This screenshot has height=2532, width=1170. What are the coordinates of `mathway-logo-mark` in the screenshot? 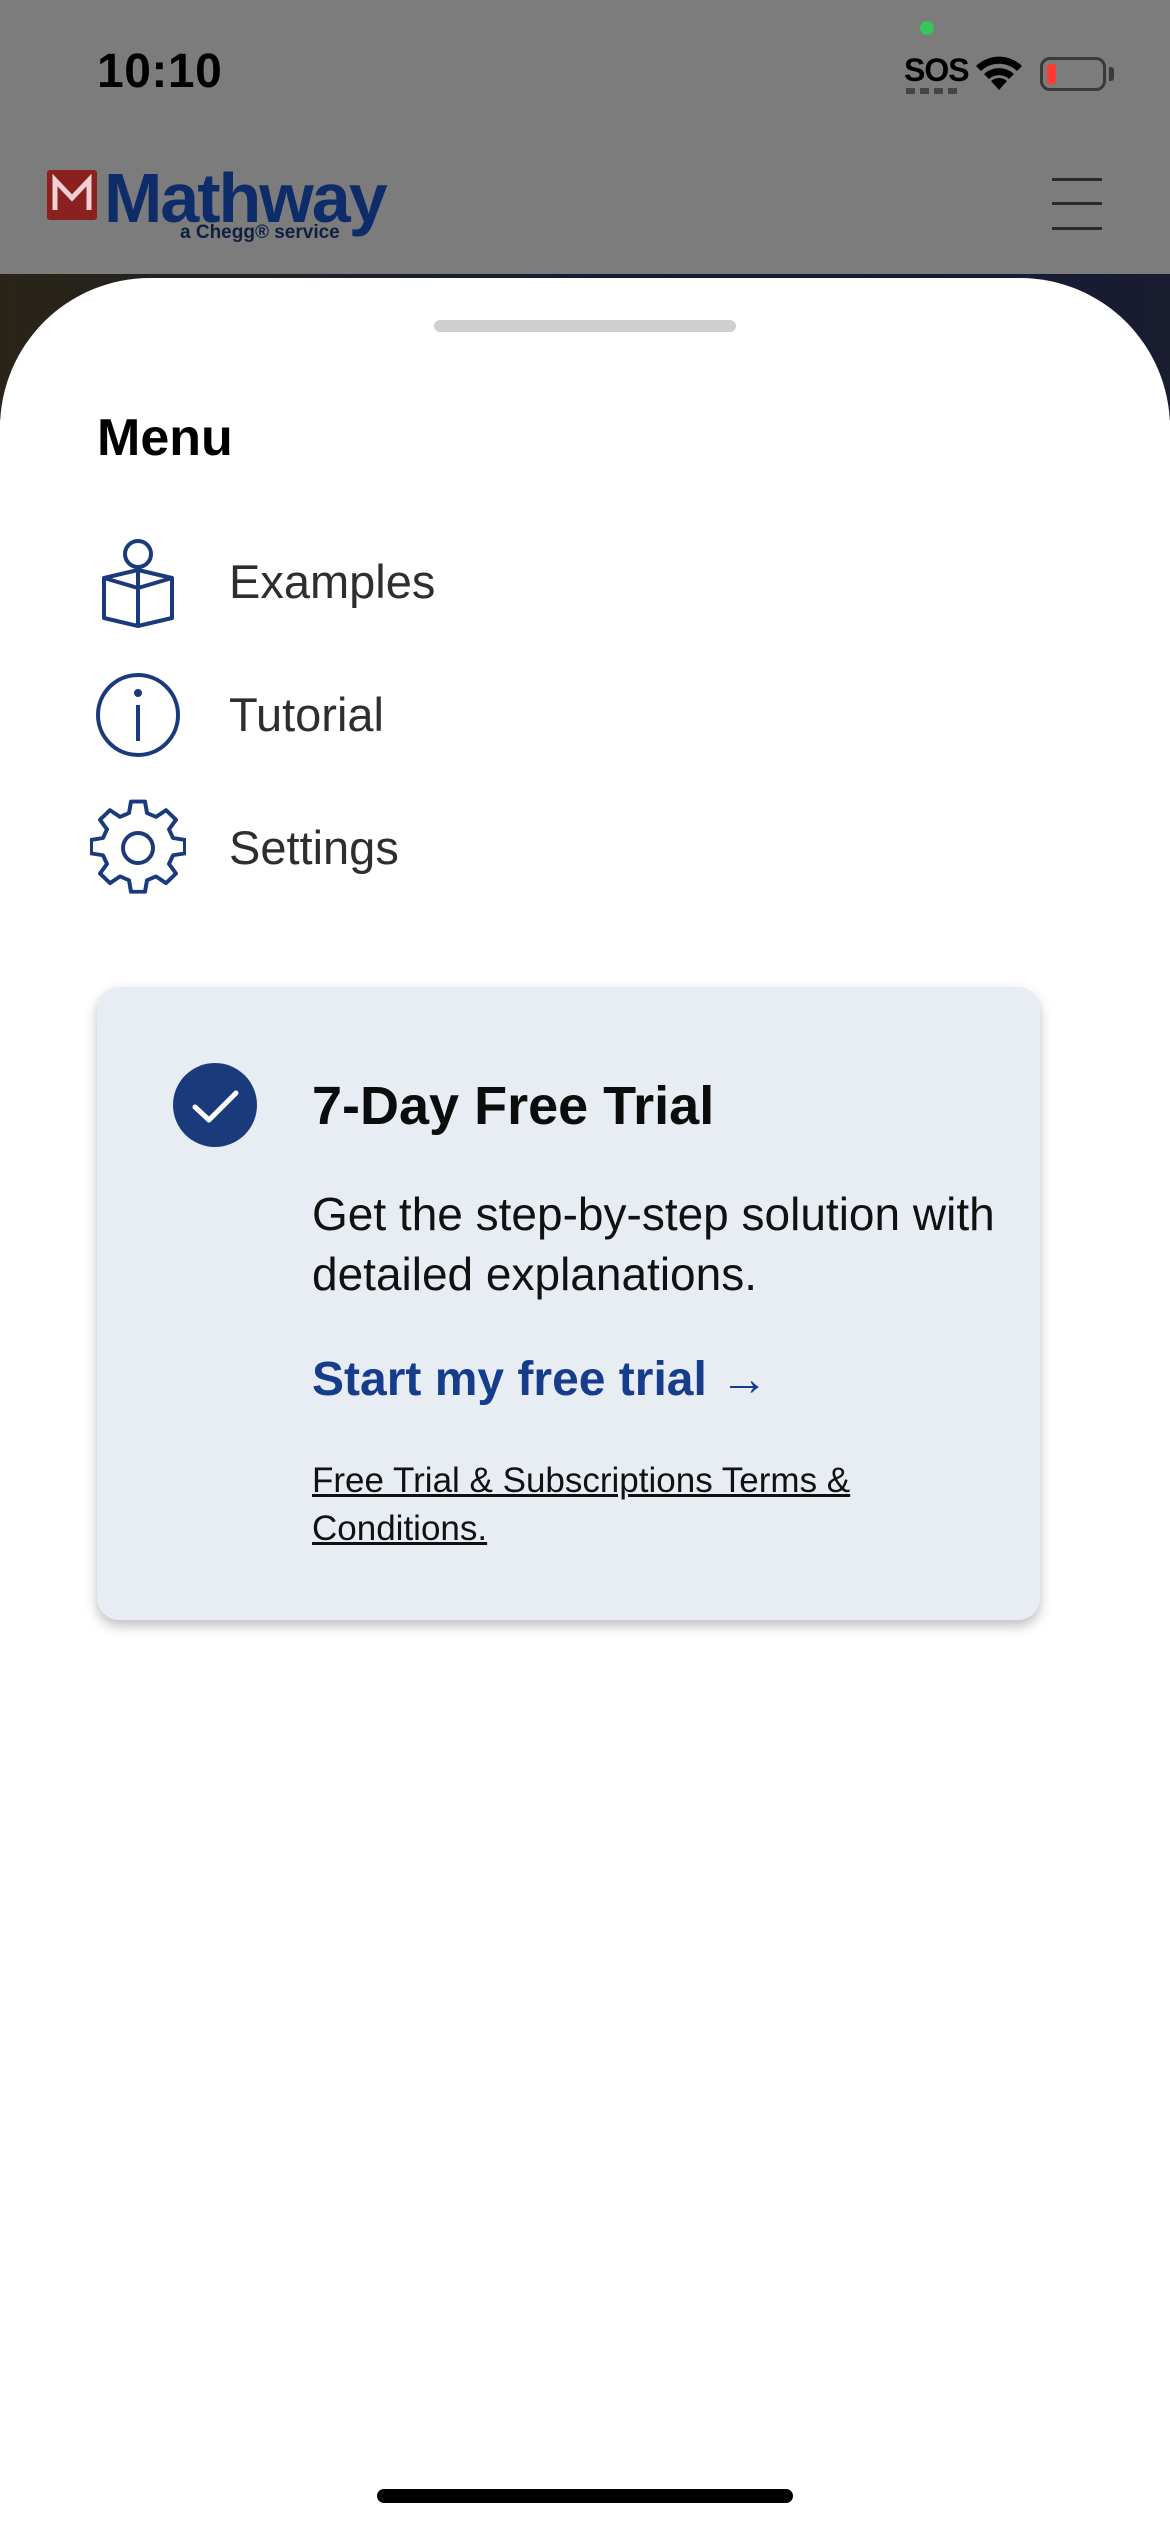 It's located at (72, 195).